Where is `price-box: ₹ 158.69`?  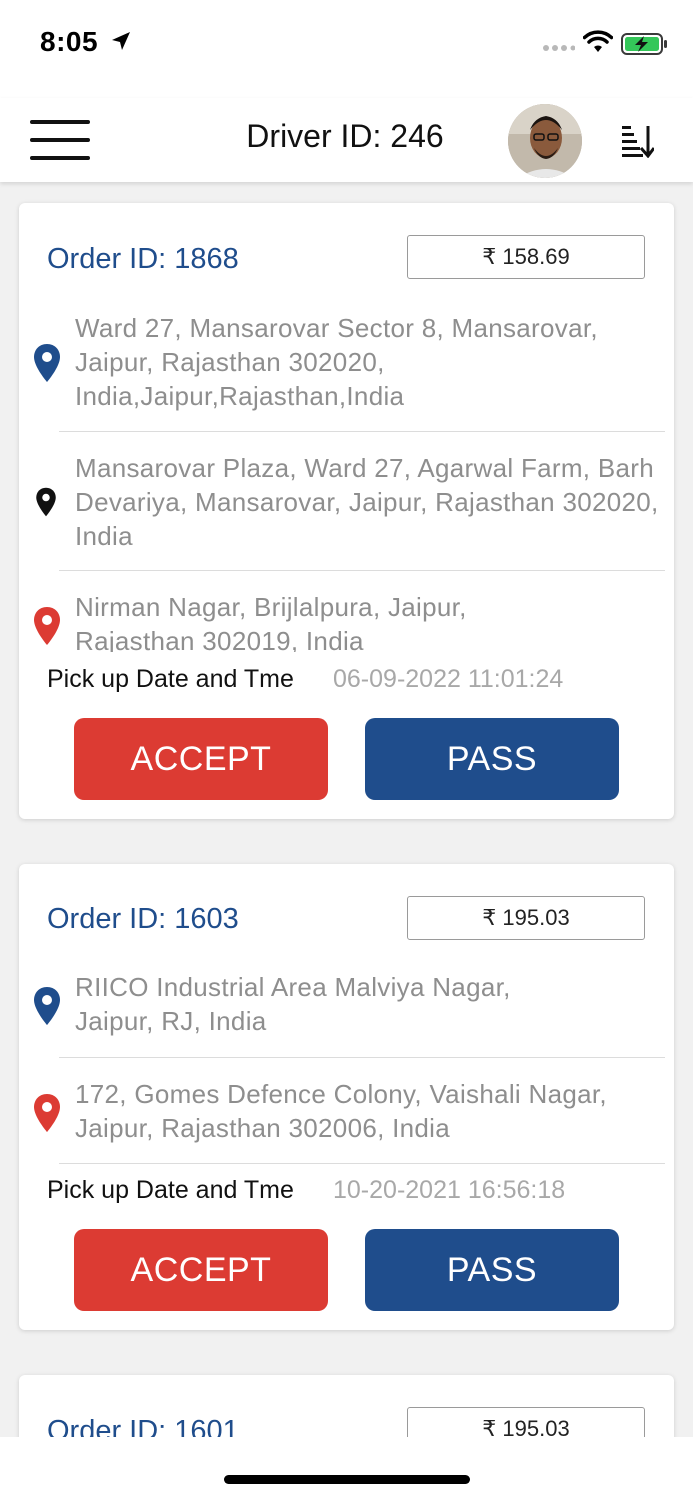
price-box: ₹ 158.69 is located at coordinates (526, 257).